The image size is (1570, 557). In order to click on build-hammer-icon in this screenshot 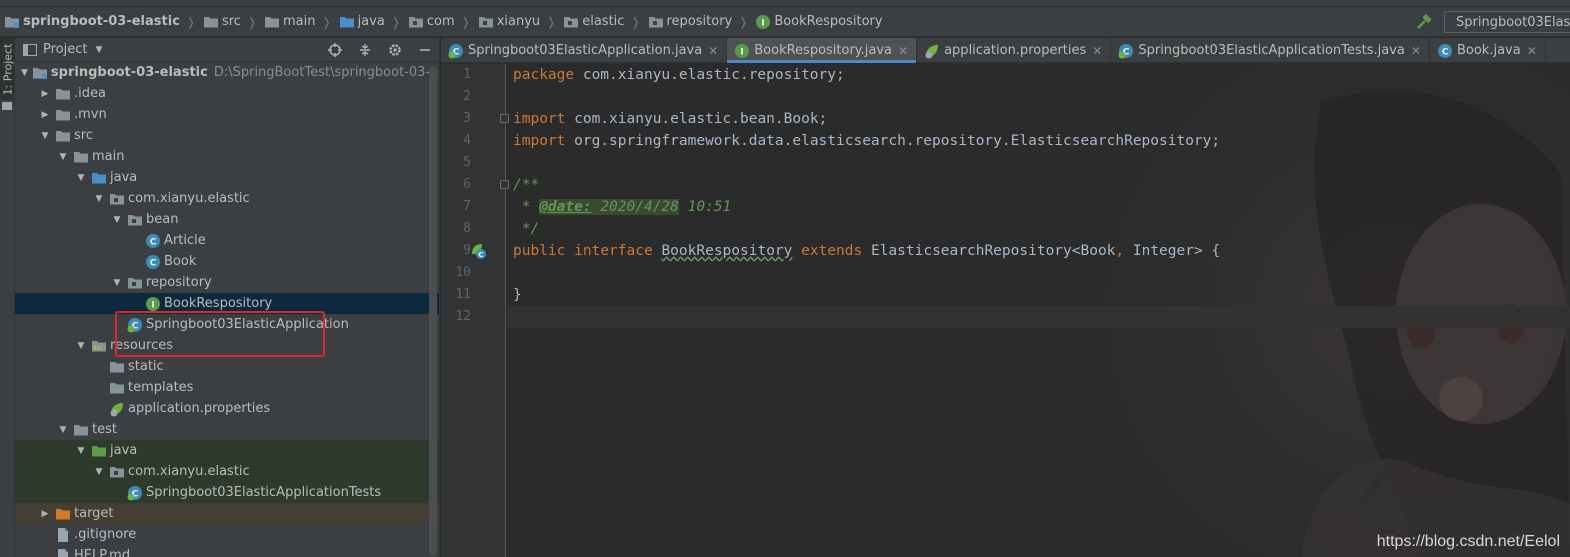, I will do `click(1424, 22)`.